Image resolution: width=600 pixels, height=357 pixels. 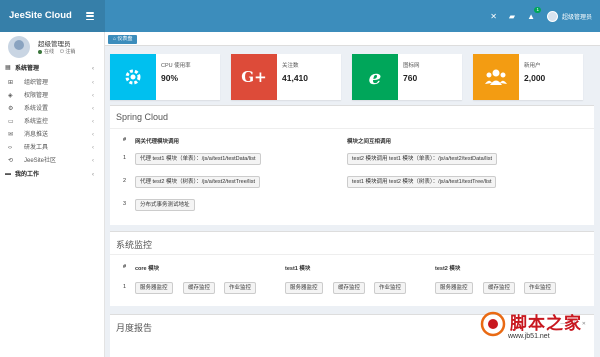 What do you see at coordinates (40, 161) in the screenshot?
I see `sidebar-item-label: JeeSite社区` at bounding box center [40, 161].